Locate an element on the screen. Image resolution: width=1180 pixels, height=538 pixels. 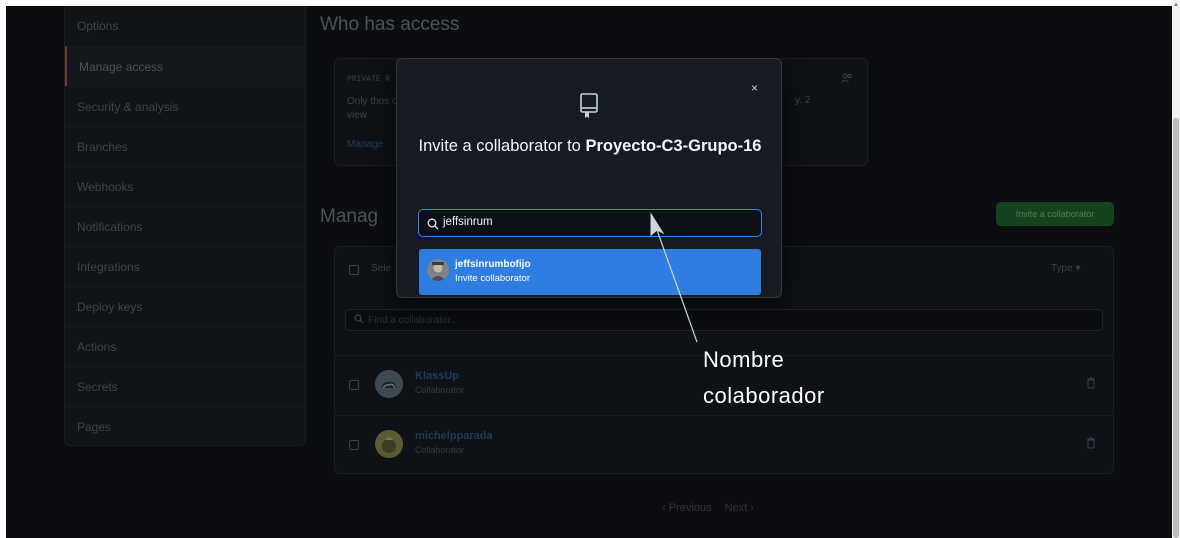
sidebar-item-deploy-keys: Deploy keys is located at coordinates (185, 306).